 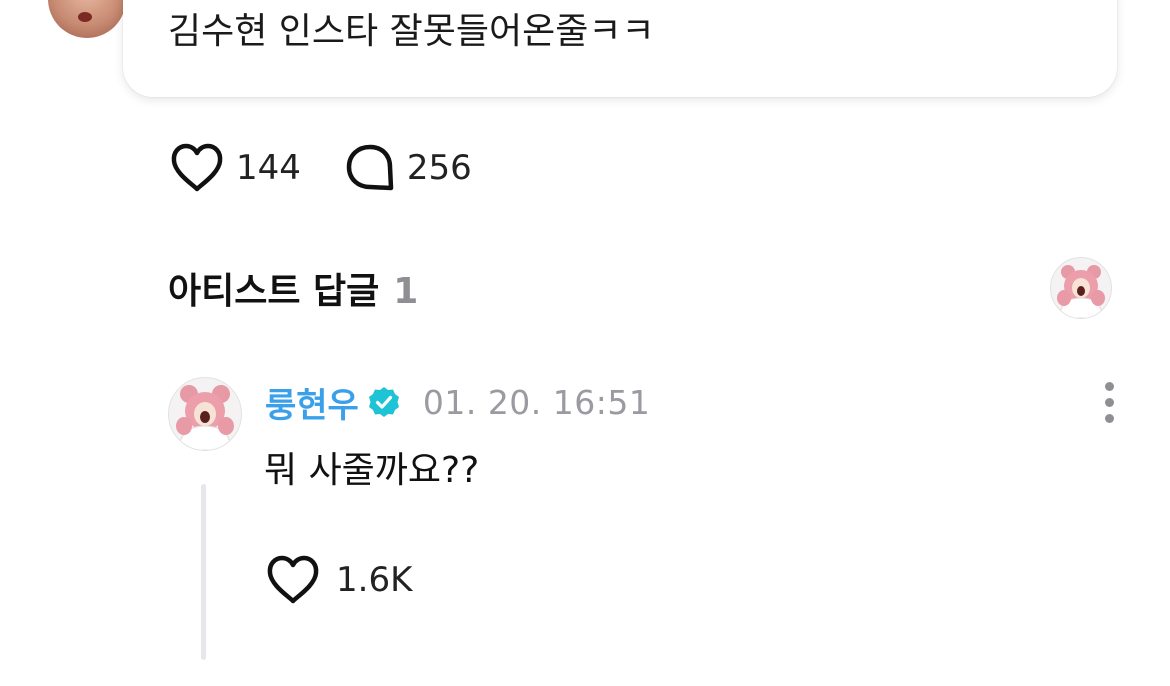 I want to click on reply-meta: 룽현우 01. 20. 16:51, so click(x=457, y=402).